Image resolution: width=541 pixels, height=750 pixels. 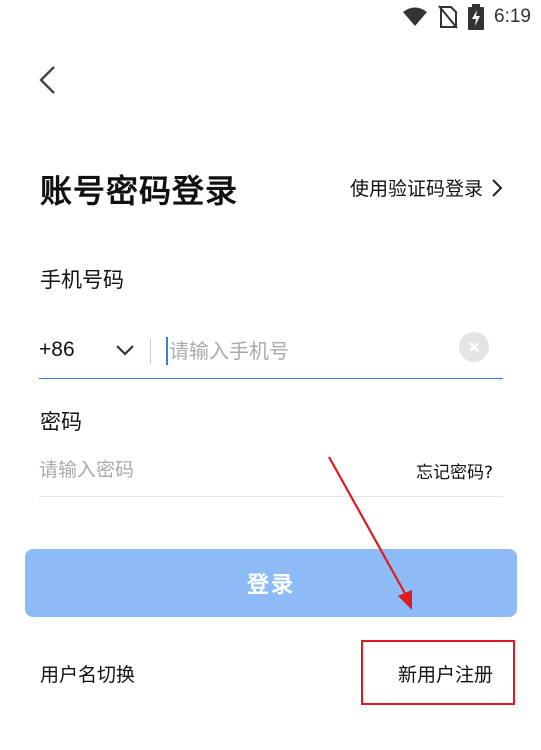 What do you see at coordinates (512, 16) in the screenshot?
I see `status-time: 6:19` at bounding box center [512, 16].